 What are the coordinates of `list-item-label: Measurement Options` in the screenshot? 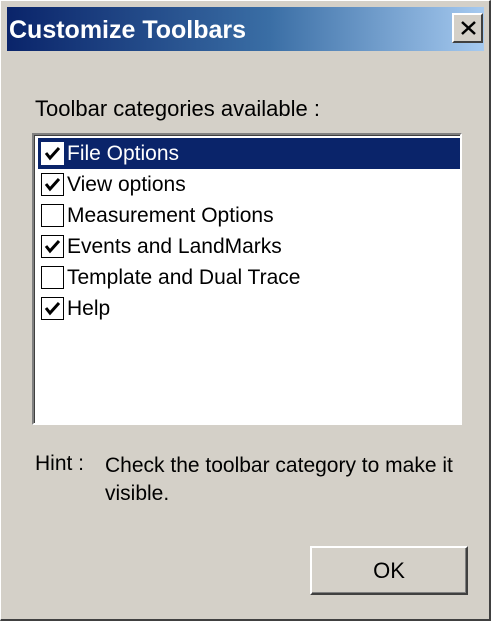 It's located at (170, 215).